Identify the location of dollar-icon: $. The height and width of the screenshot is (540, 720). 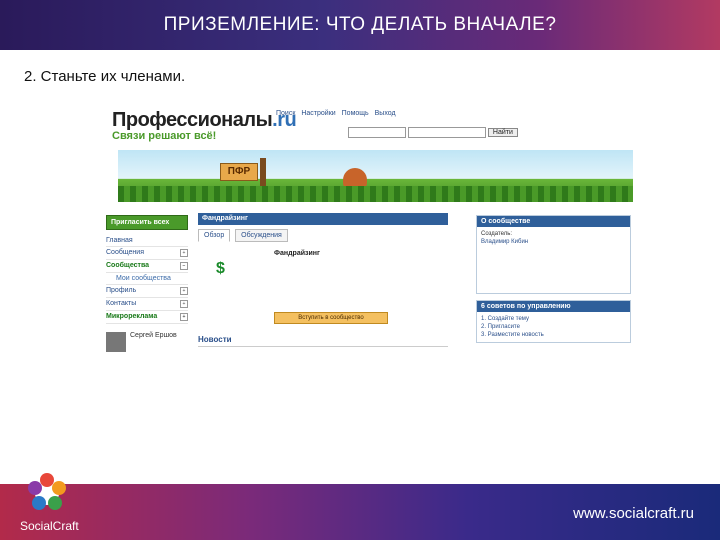
(220, 268).